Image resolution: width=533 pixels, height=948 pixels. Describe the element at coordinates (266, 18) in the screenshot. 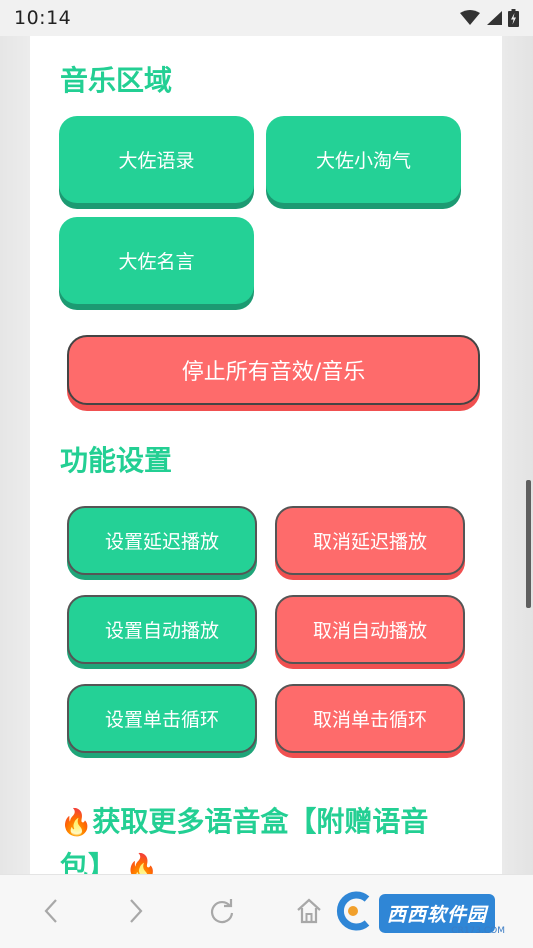

I see `status-bar: 10:14` at that location.